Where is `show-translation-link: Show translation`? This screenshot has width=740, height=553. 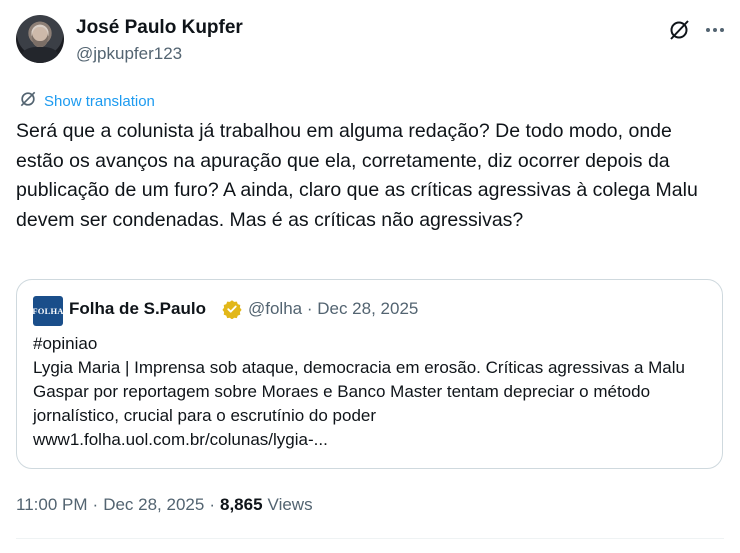 show-translation-link: Show translation is located at coordinates (86, 101).